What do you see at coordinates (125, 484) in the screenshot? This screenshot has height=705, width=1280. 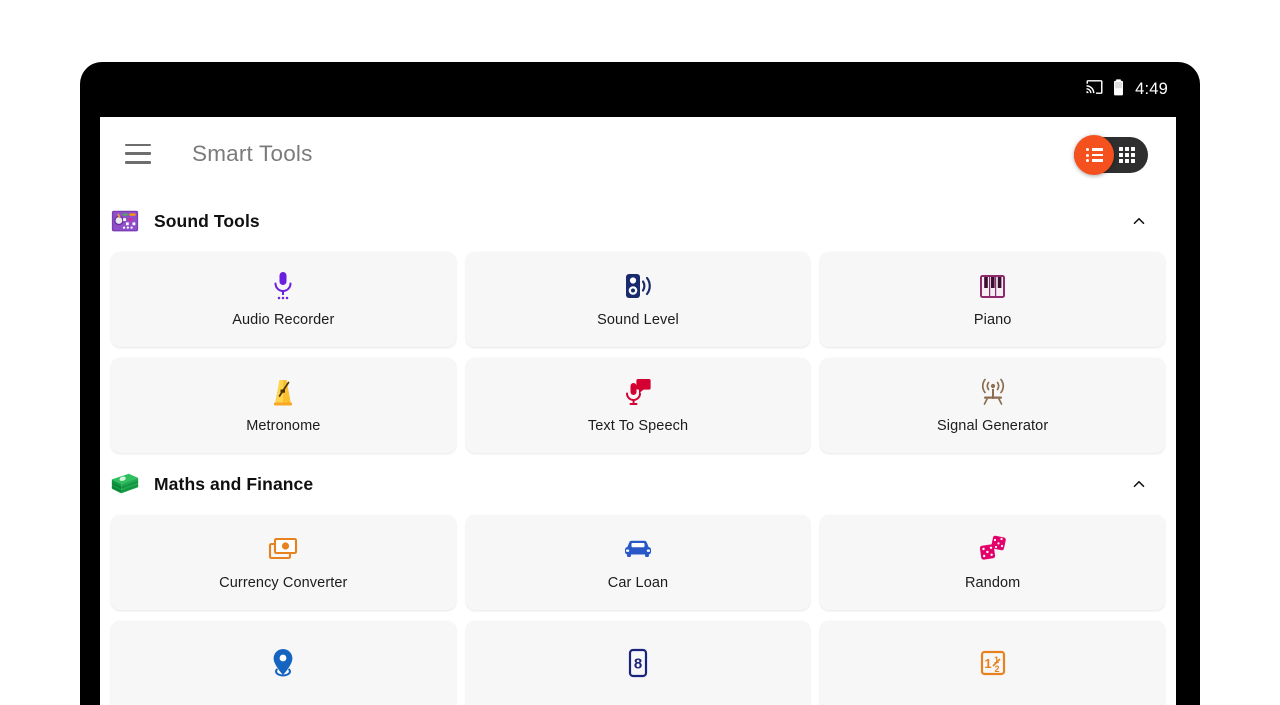 I see `money-stack-icon` at bounding box center [125, 484].